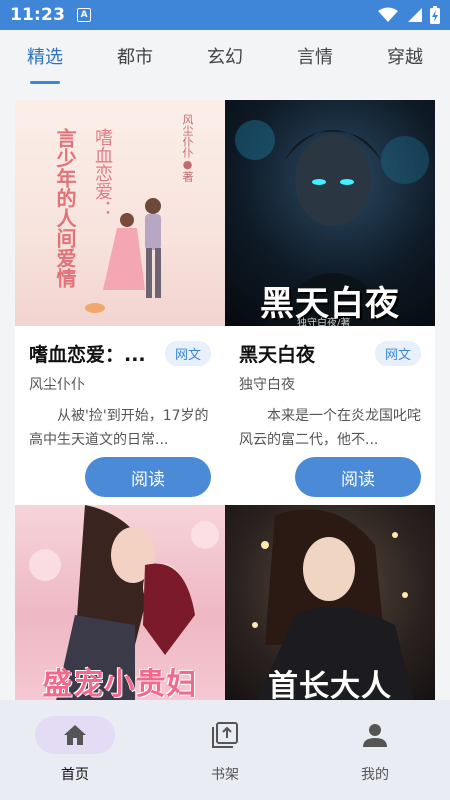 The height and width of the screenshot is (800, 450). I want to click on book-author: 风尘仆仆, so click(57, 385).